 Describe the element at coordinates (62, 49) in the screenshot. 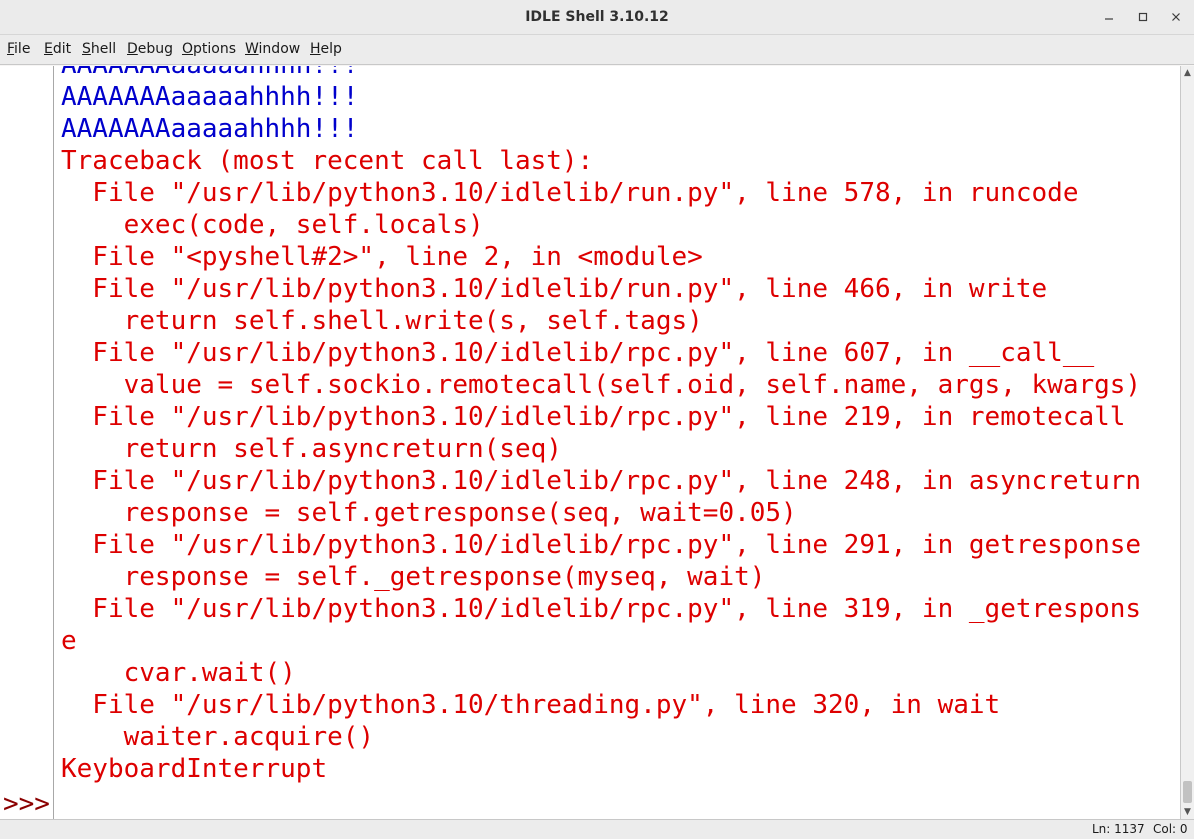

I see `menu-edit-label: dit` at that location.